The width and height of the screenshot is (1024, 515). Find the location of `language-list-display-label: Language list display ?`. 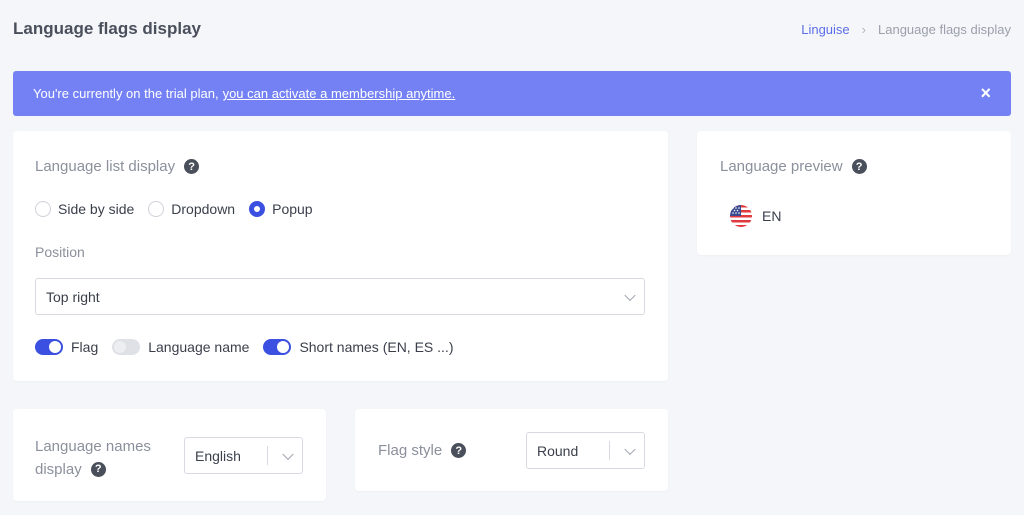

language-list-display-label: Language list display ? is located at coordinates (117, 166).